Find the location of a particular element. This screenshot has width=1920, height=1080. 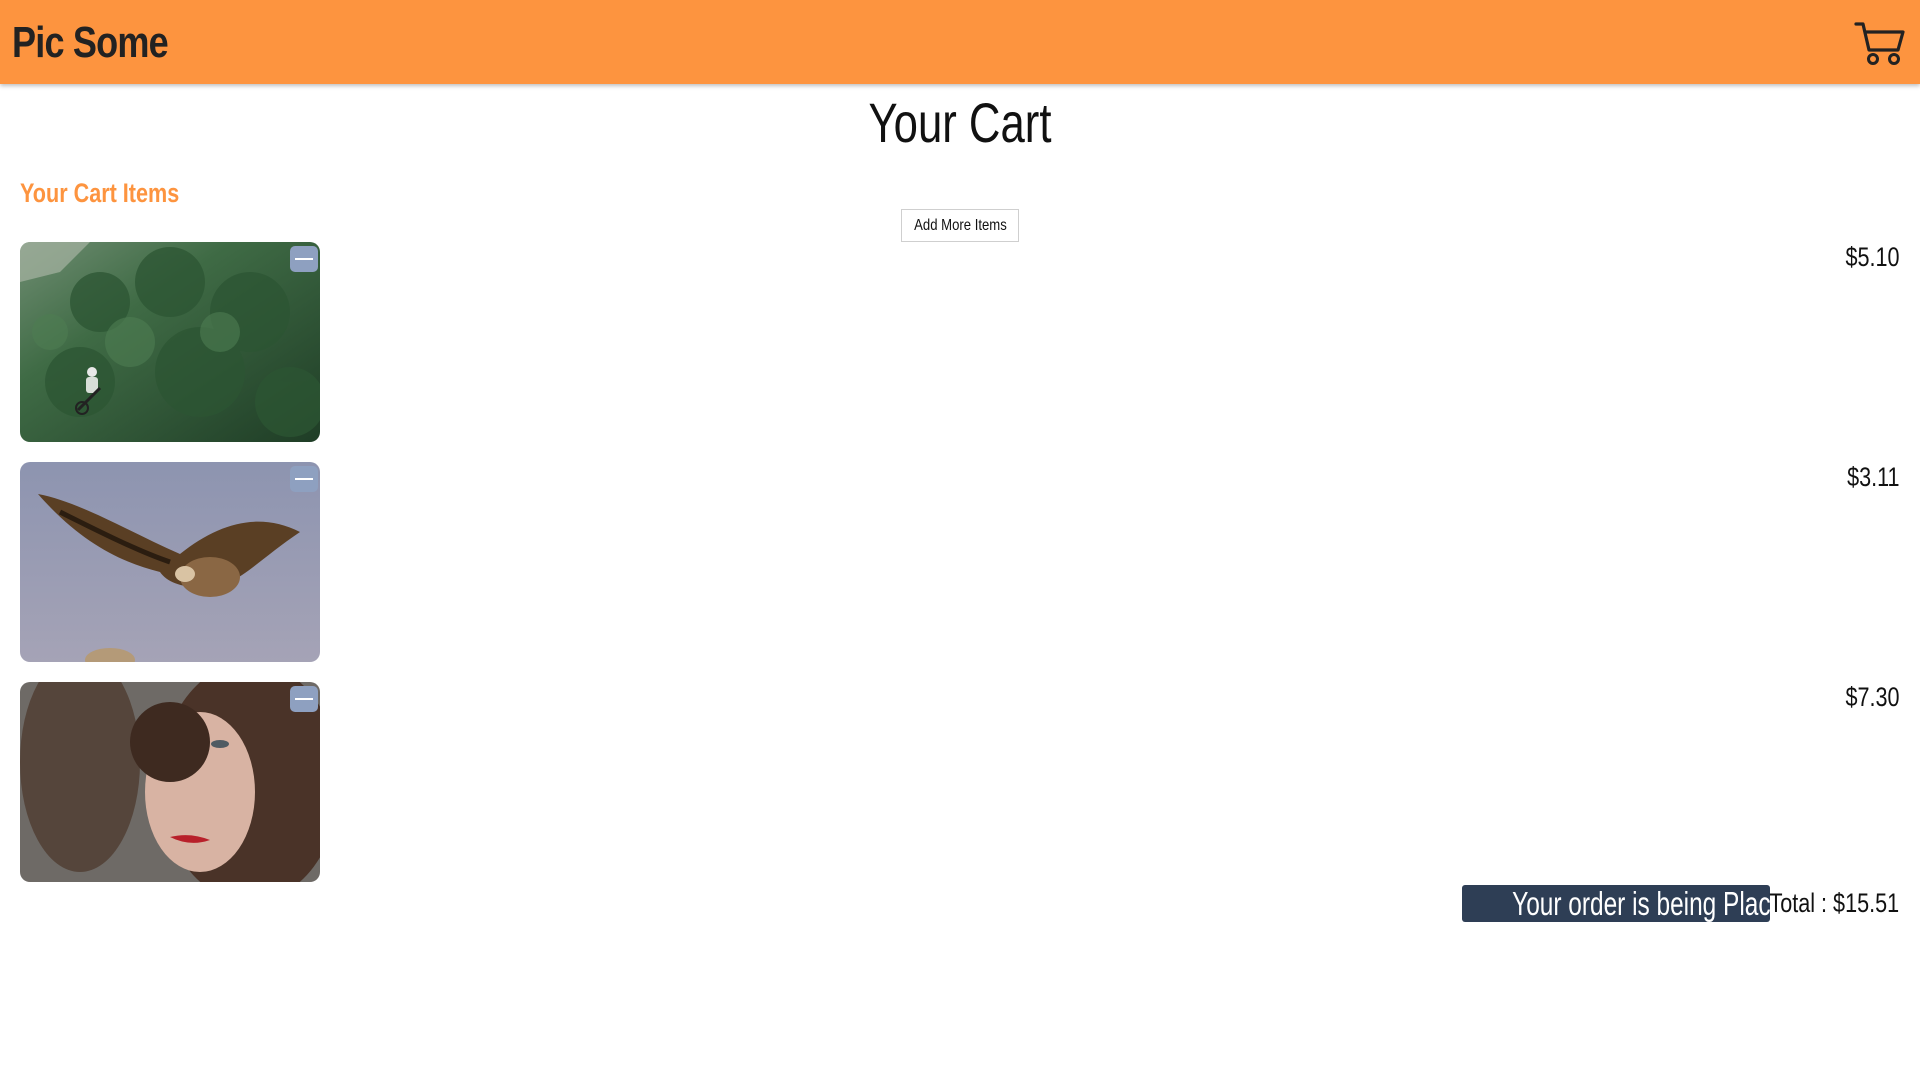

add-more-items-label: Add More Items is located at coordinates (960, 225).